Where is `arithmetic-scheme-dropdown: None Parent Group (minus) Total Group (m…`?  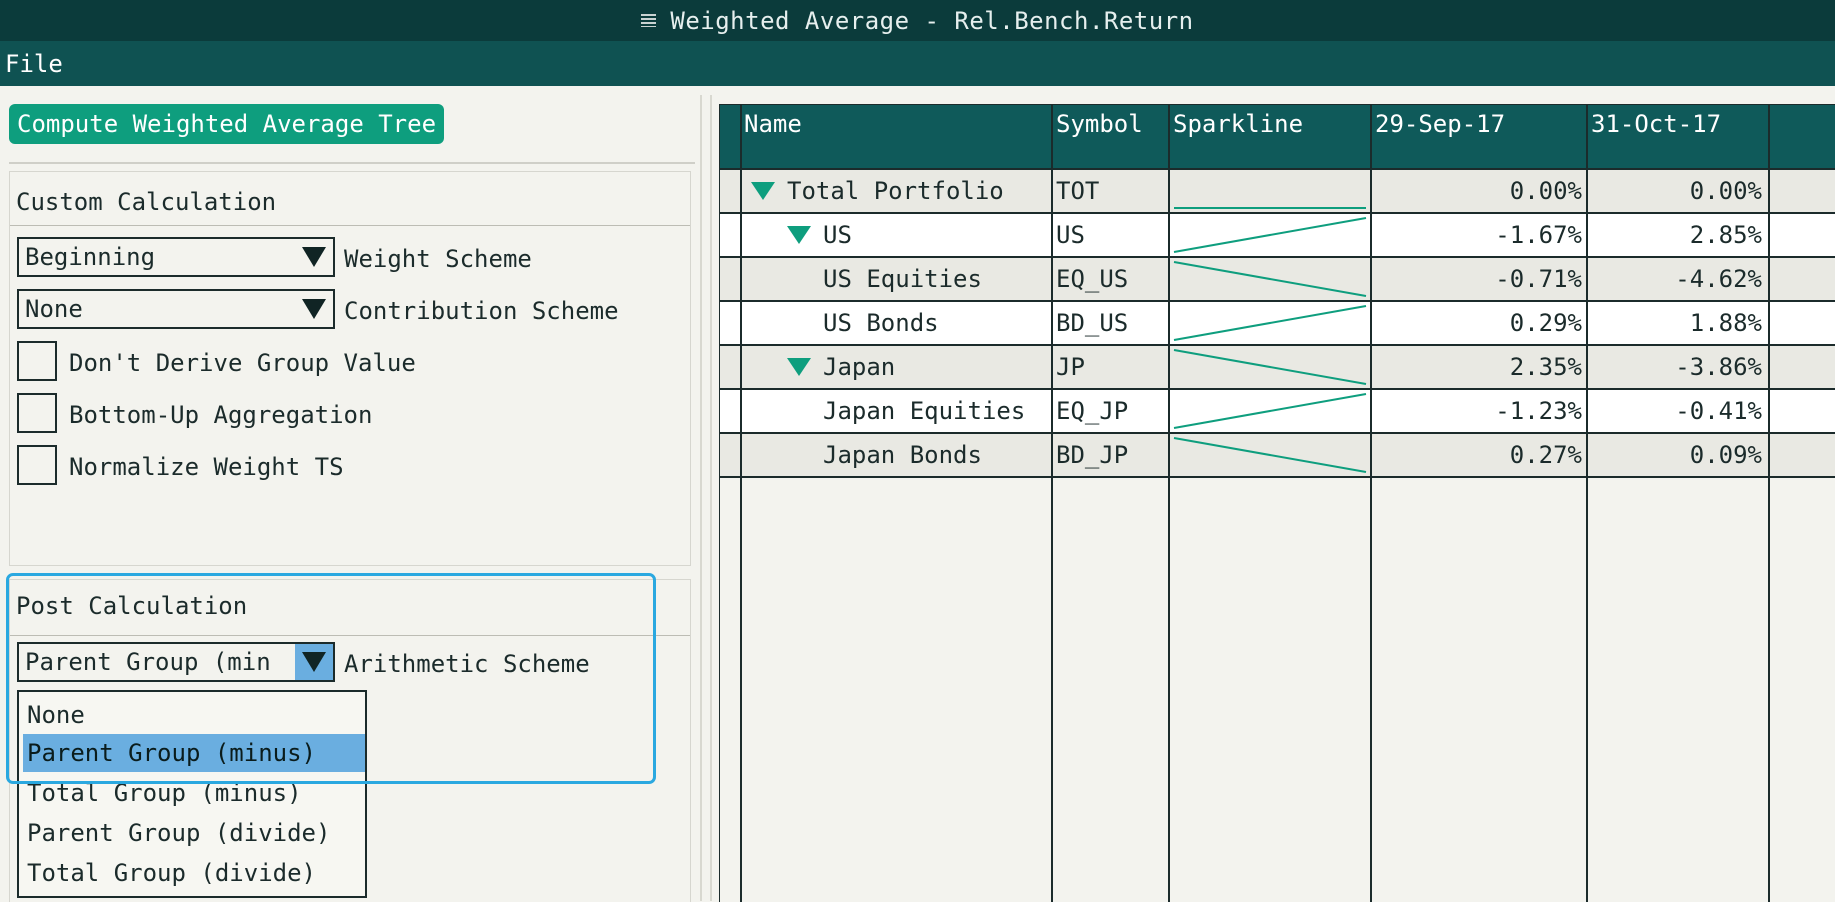 arithmetic-scheme-dropdown: None Parent Group (minus) Total Group (m… is located at coordinates (192, 794).